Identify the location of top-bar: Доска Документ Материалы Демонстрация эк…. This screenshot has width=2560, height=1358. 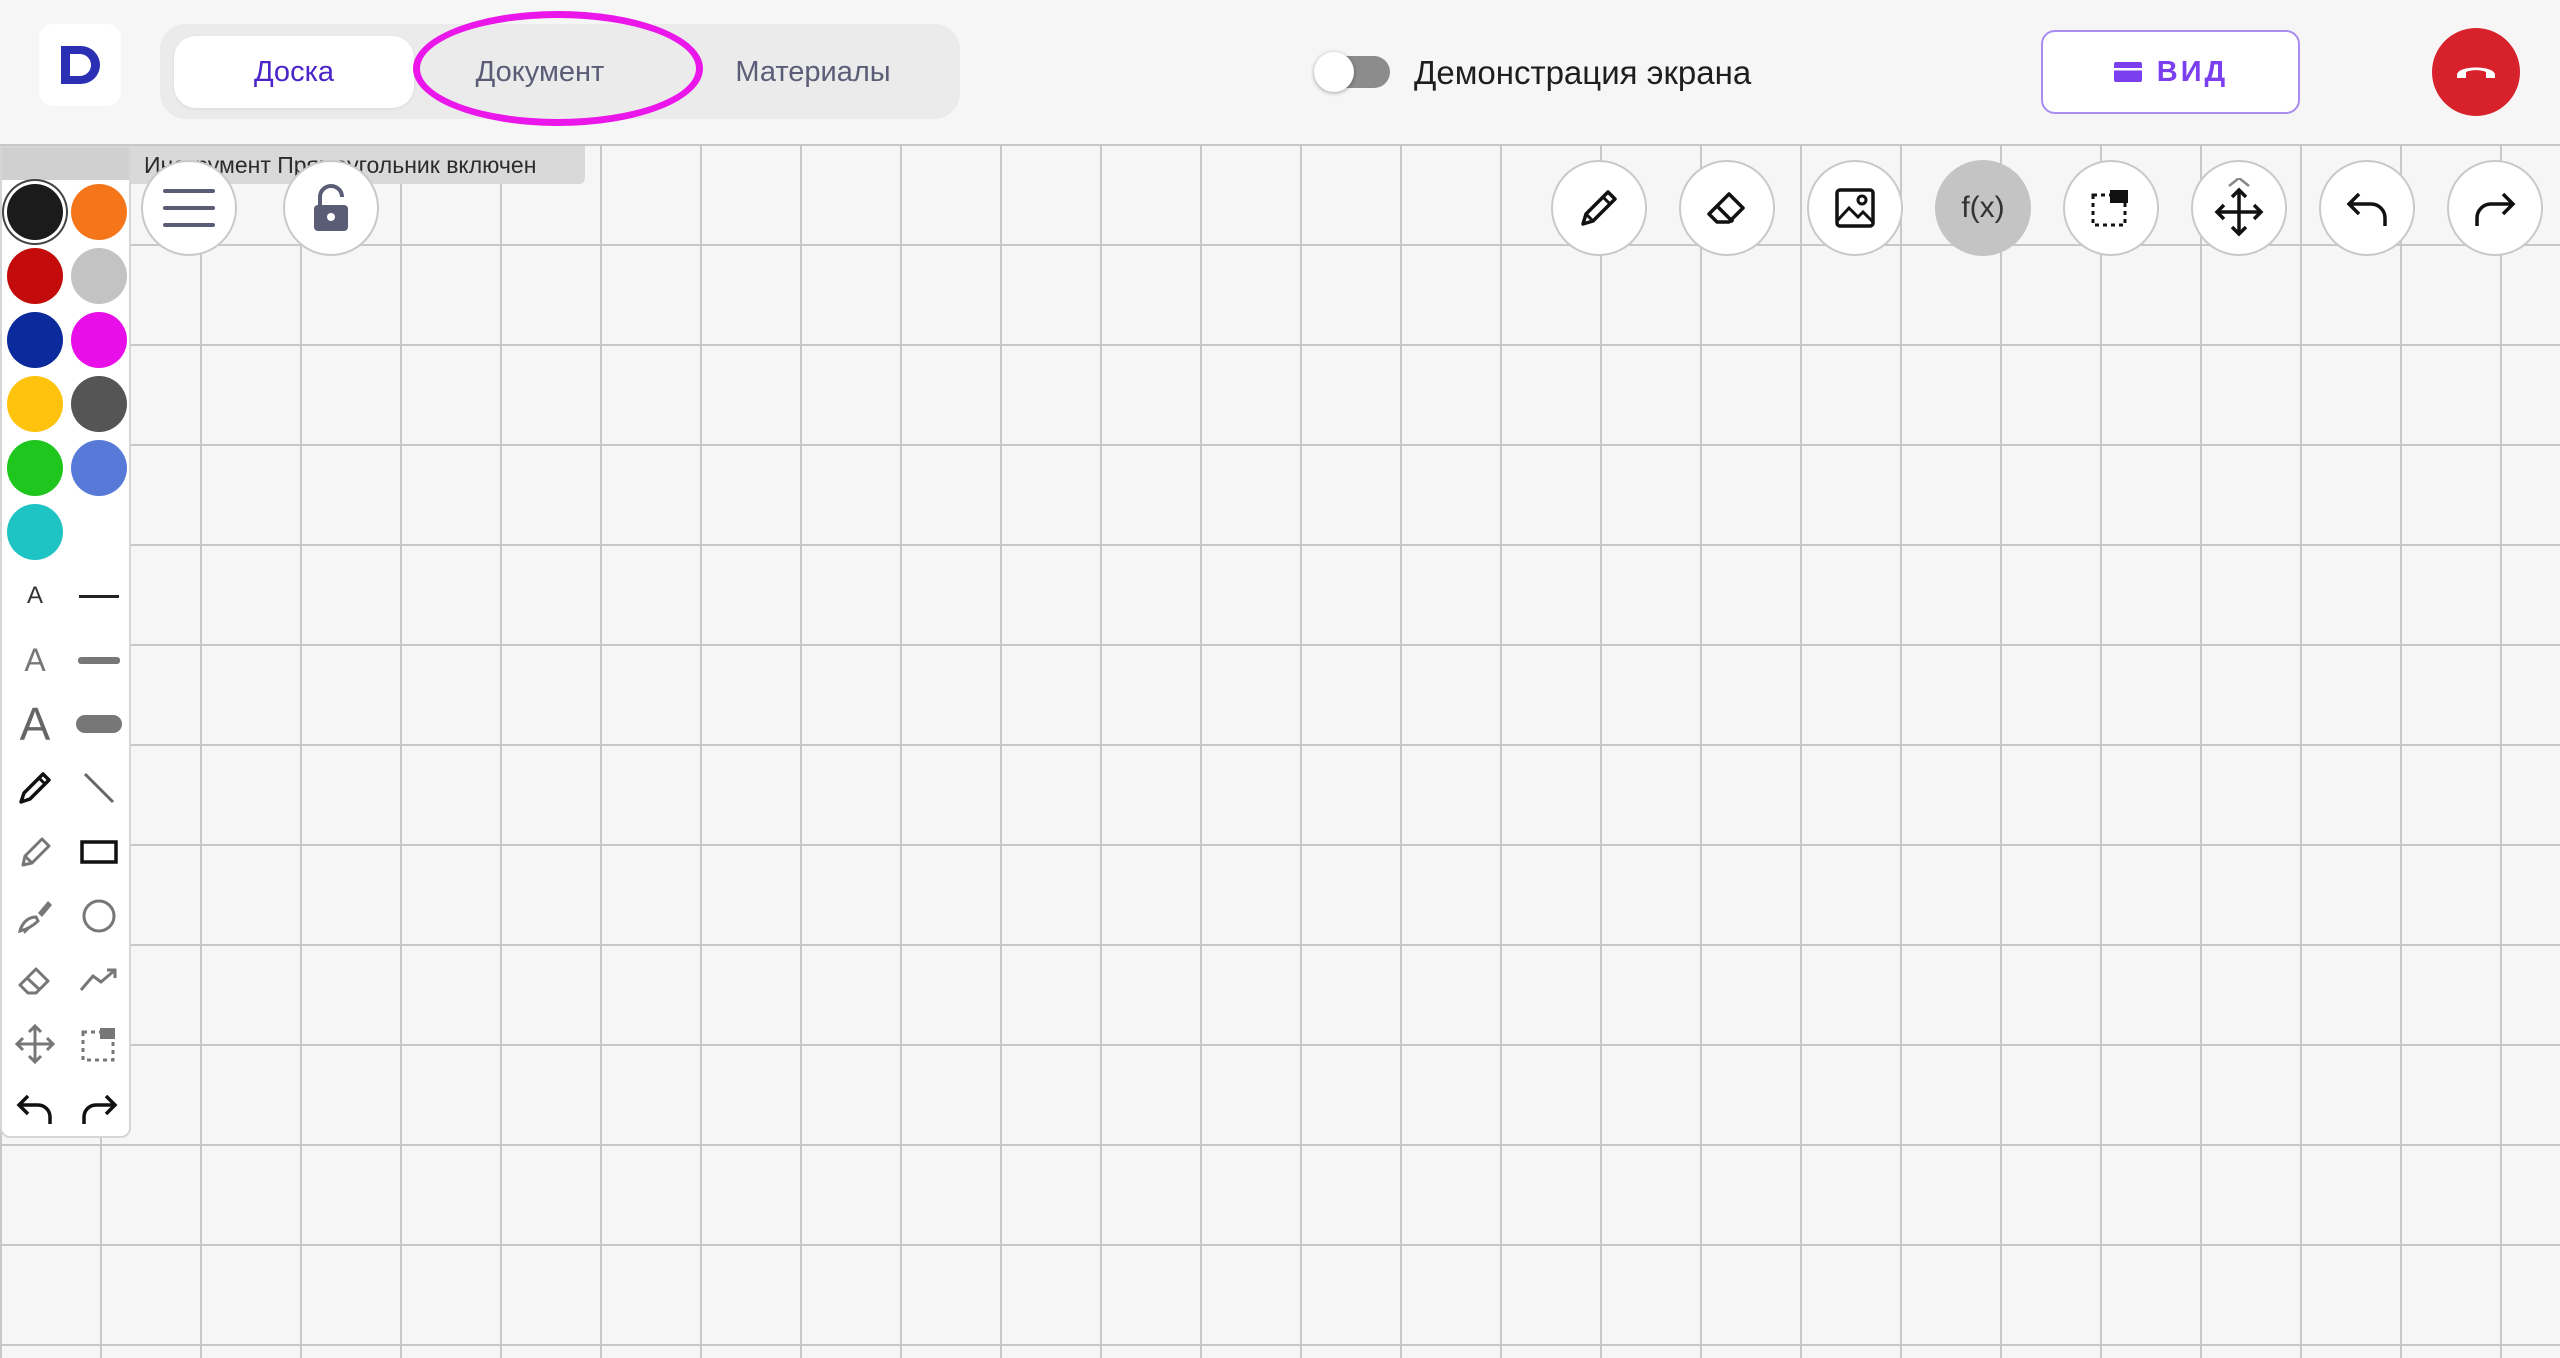
(1280, 72).